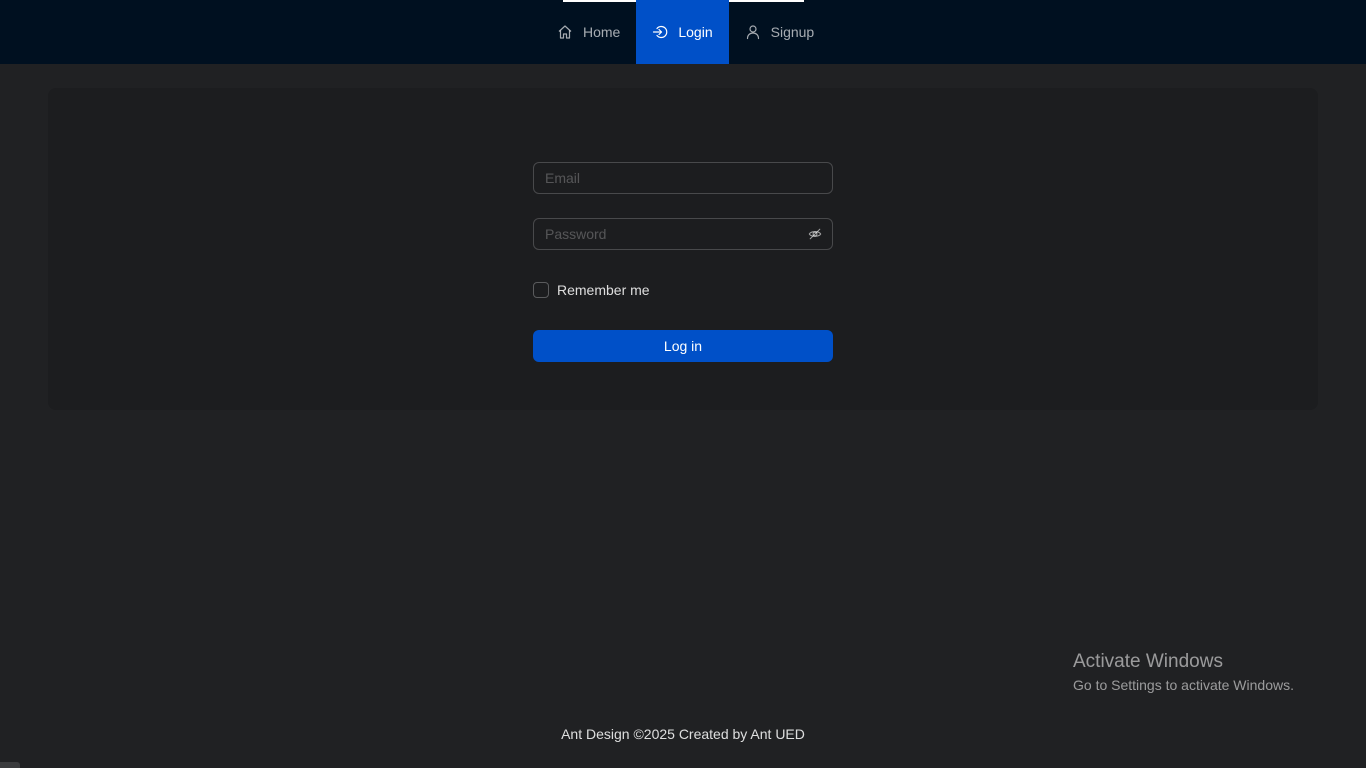 The height and width of the screenshot is (768, 1366). Describe the element at coordinates (603, 290) in the screenshot. I see `remember-label: Remember me` at that location.